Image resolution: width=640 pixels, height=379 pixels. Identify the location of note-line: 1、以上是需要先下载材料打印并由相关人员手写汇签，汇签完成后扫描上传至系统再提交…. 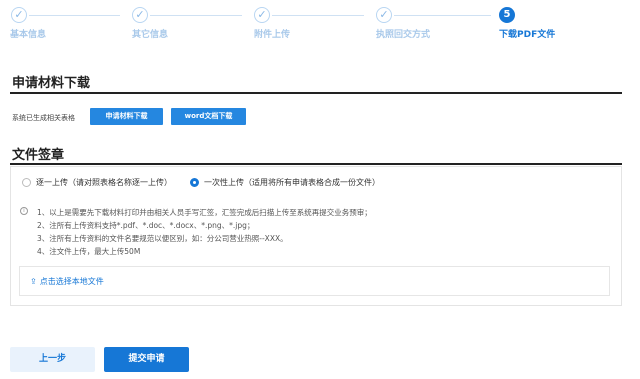
(204, 212).